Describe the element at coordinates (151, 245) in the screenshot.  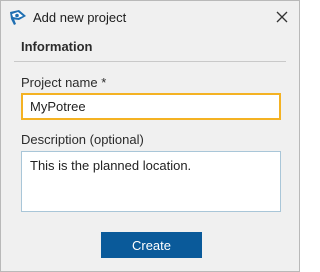
I see `create-button: Create` at that location.